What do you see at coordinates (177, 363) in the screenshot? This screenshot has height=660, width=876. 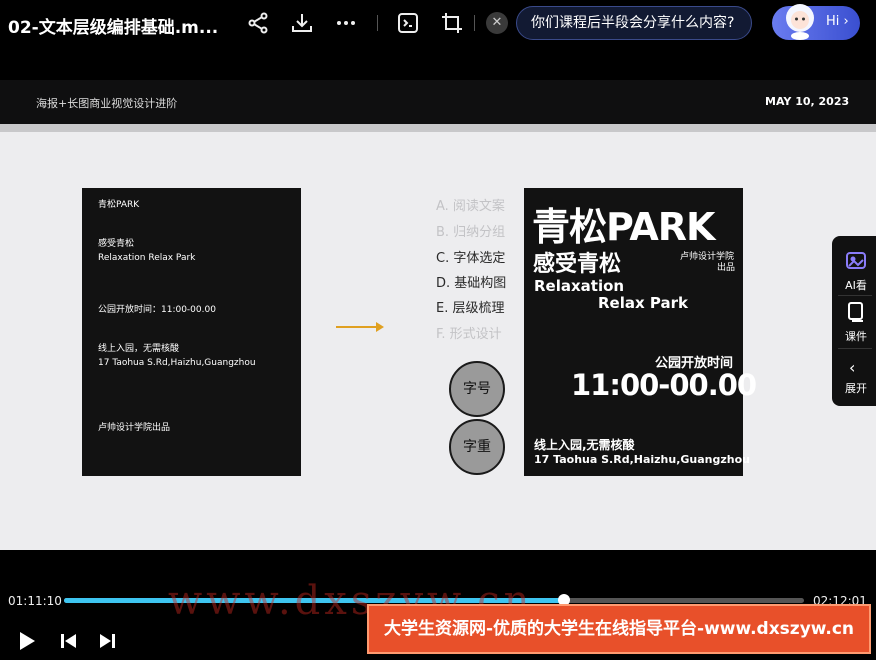 I see `poster-draft-line: 17 Taohua S.Rd,Haizhu,Guangzhou` at bounding box center [177, 363].